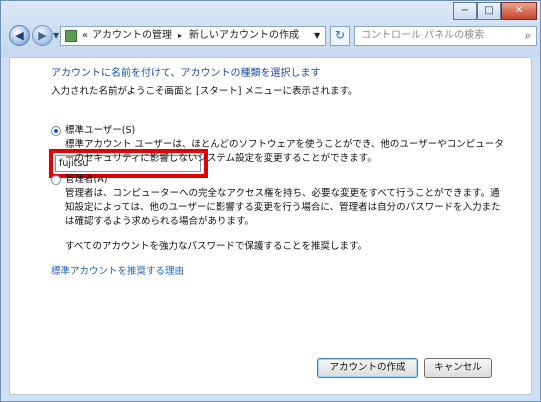  What do you see at coordinates (528, 36) in the screenshot?
I see `search-icon: ⌕` at bounding box center [528, 36].